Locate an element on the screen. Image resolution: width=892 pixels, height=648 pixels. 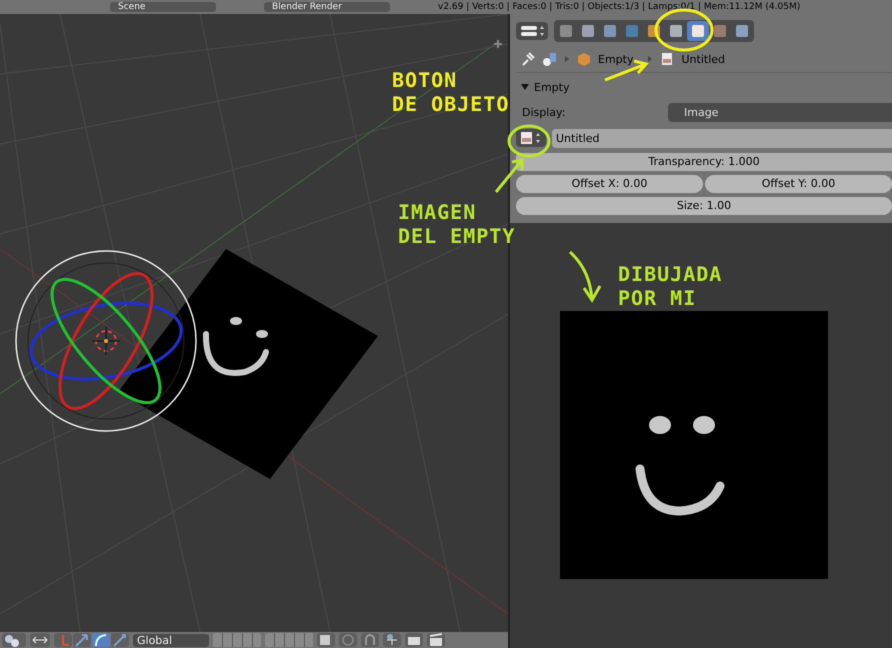
scene-stats: v2.69 | Verts:0 | Faces:0 | Tris:0 | Objects:1/3 | Lamps:0/1 | Mem:11.12M (4.05M) is located at coordinates (619, 7).